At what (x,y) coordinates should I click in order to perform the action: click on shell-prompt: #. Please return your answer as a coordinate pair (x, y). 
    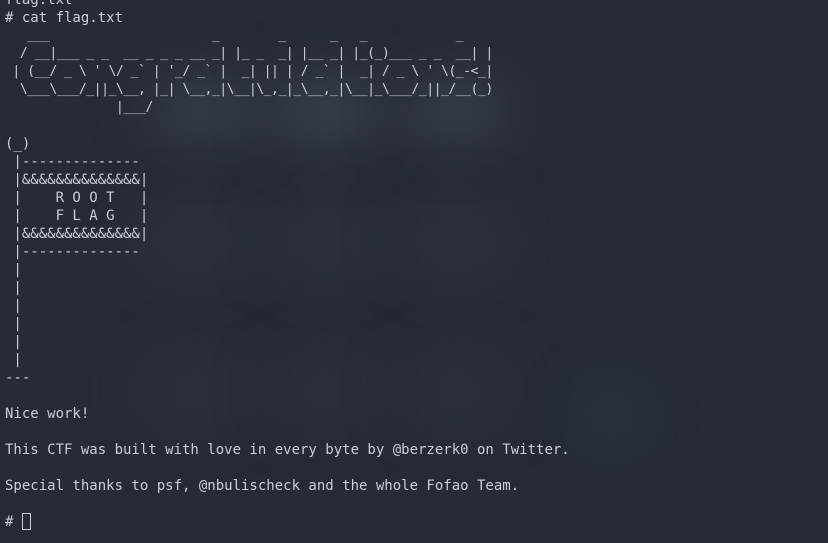
    Looking at the image, I should click on (13, 522).